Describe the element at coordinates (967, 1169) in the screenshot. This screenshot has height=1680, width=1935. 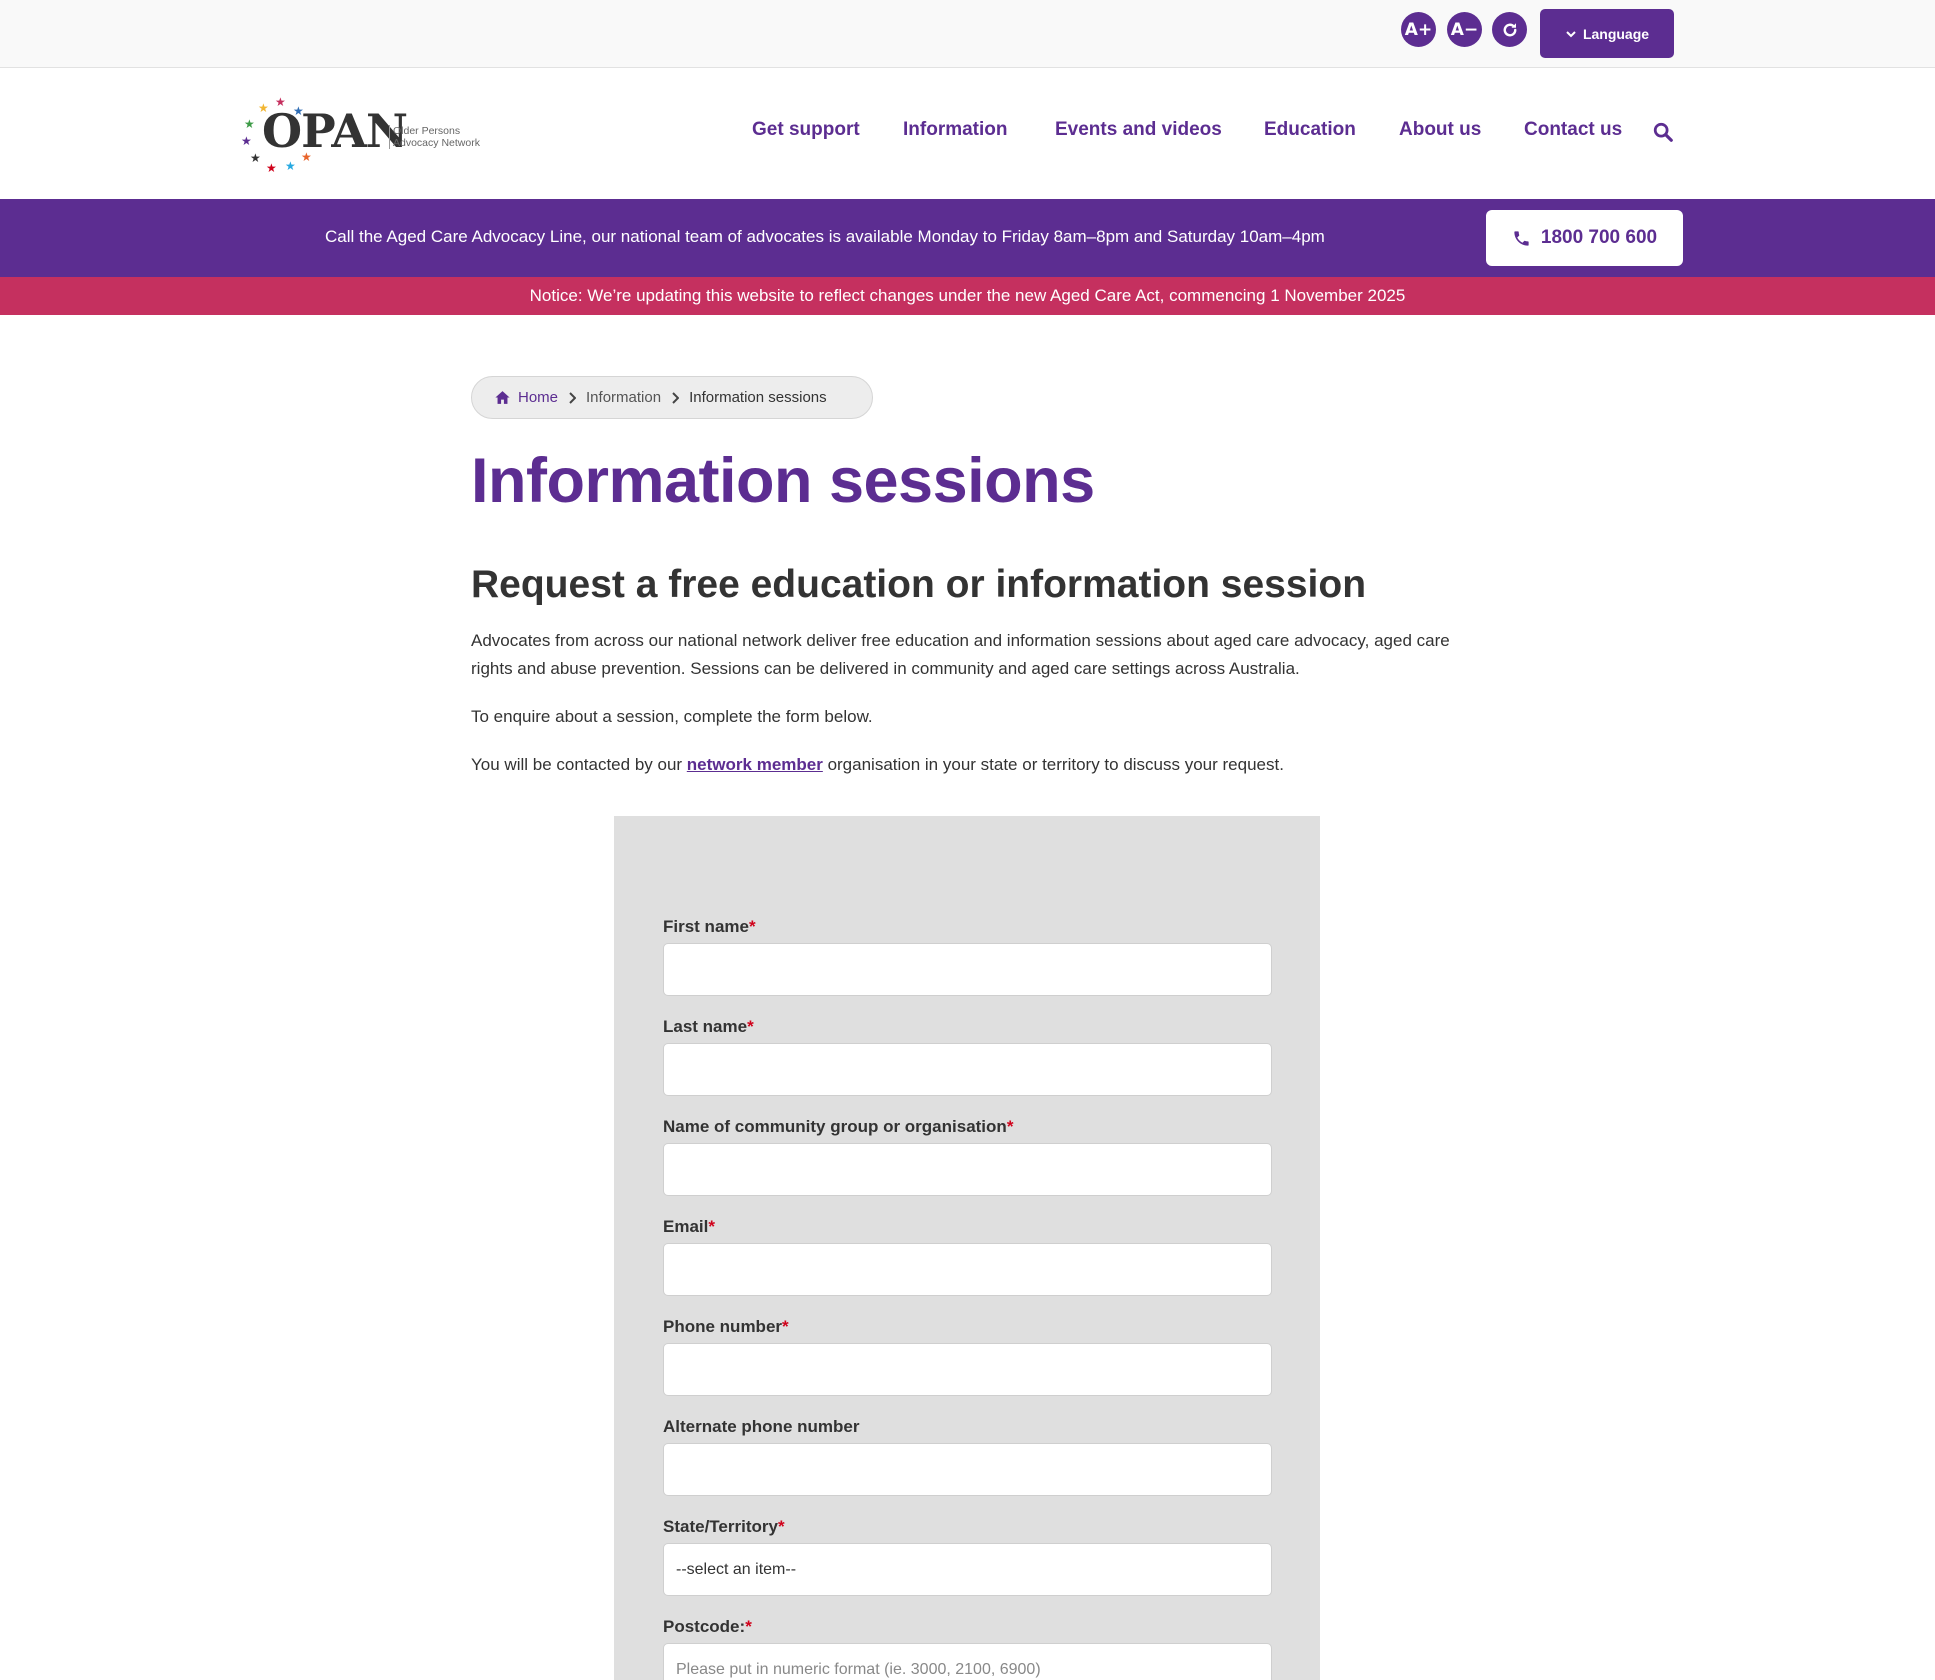
I see `organisation-input` at that location.